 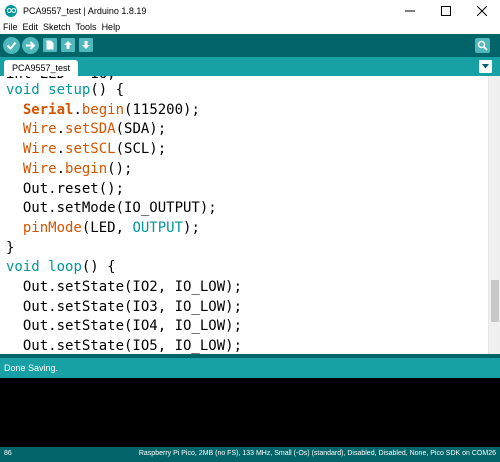 I want to click on code-token: loop, so click(x=65, y=267).